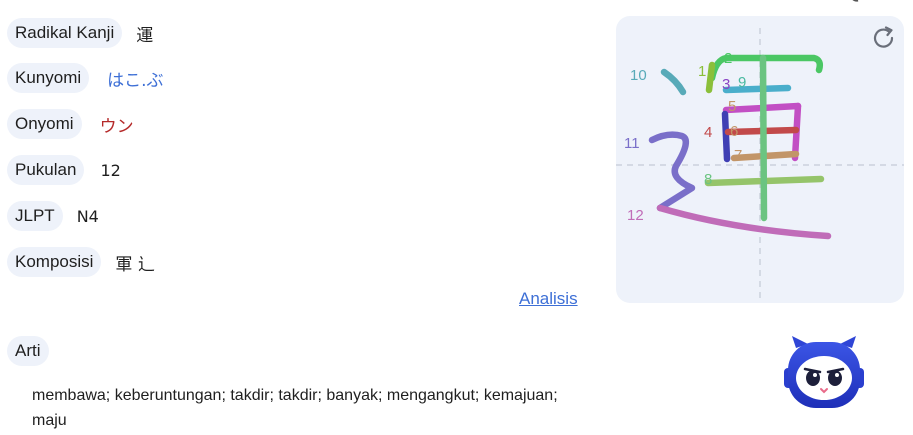 This screenshot has height=435, width=913. I want to click on kunyomi-label: Kunyomi, so click(48, 78).